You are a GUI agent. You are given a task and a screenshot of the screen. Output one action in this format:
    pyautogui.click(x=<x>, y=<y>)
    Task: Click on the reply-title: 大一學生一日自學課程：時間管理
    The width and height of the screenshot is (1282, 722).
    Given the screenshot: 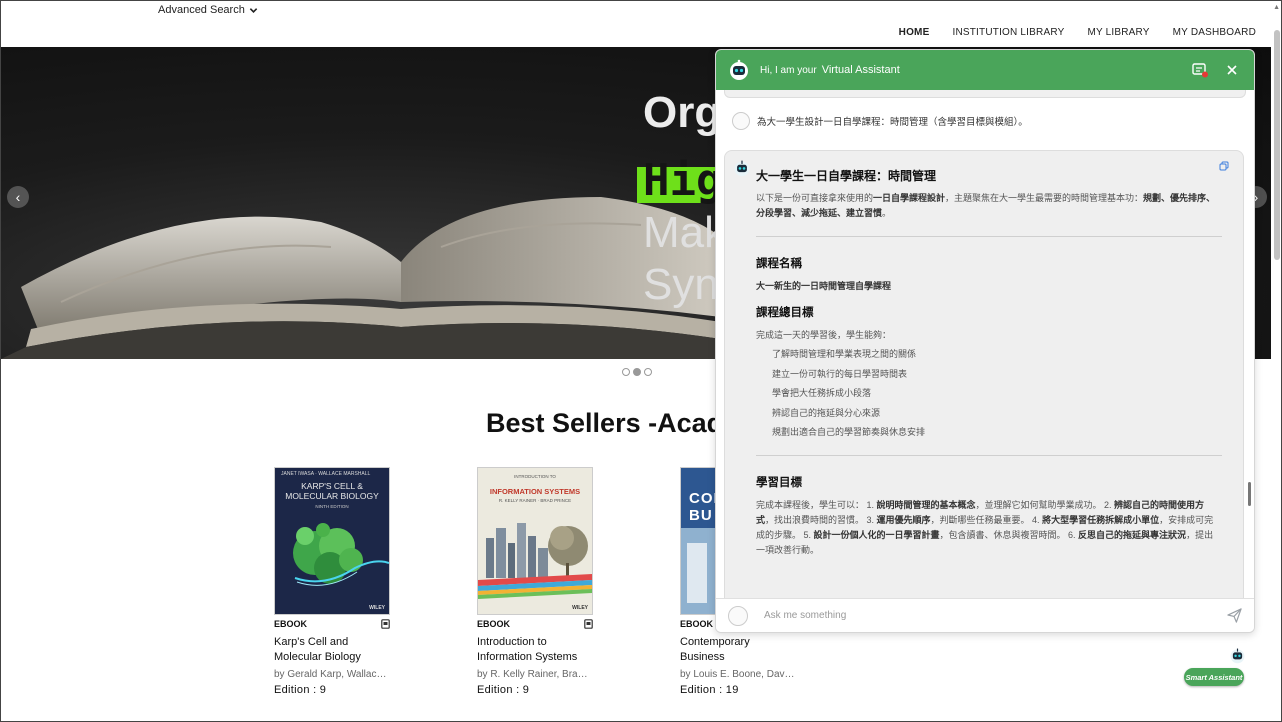 What is the action you would take?
    pyautogui.click(x=846, y=176)
    